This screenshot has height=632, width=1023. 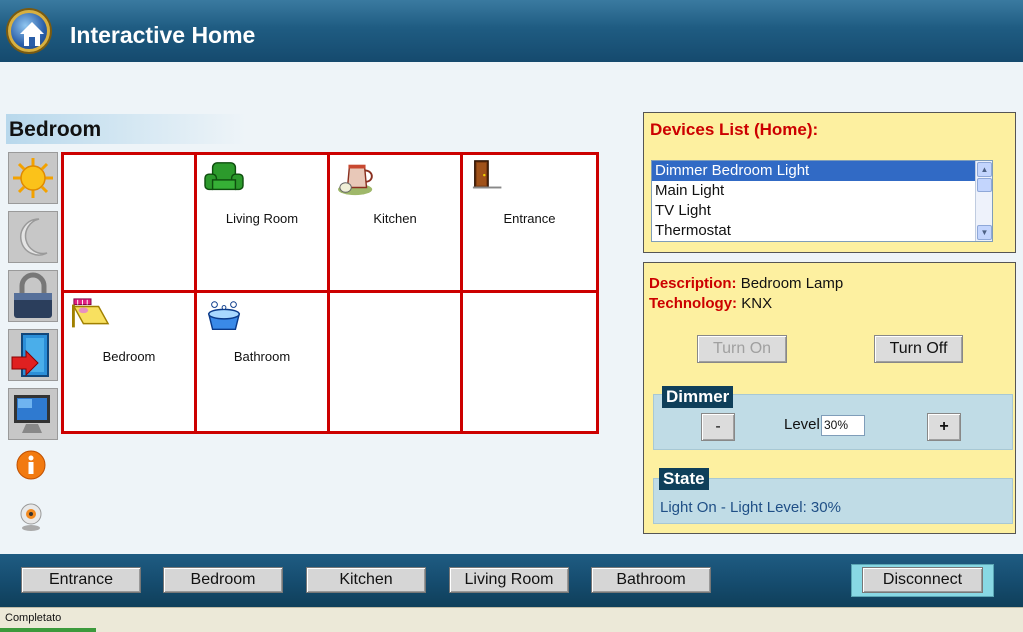 I want to click on description-row: Description: Bedroom Lamp, so click(x=746, y=283).